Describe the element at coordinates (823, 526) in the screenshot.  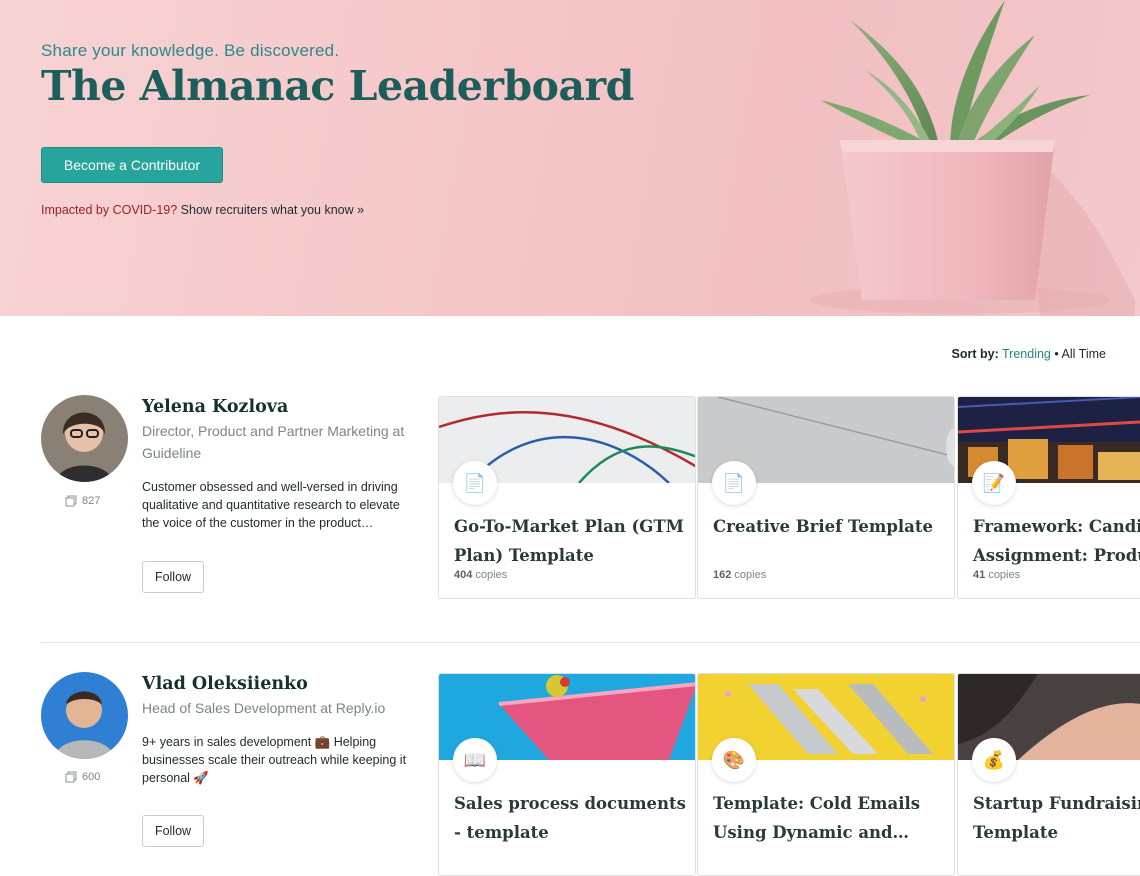
I see `card-title: Creative Brief Template` at that location.